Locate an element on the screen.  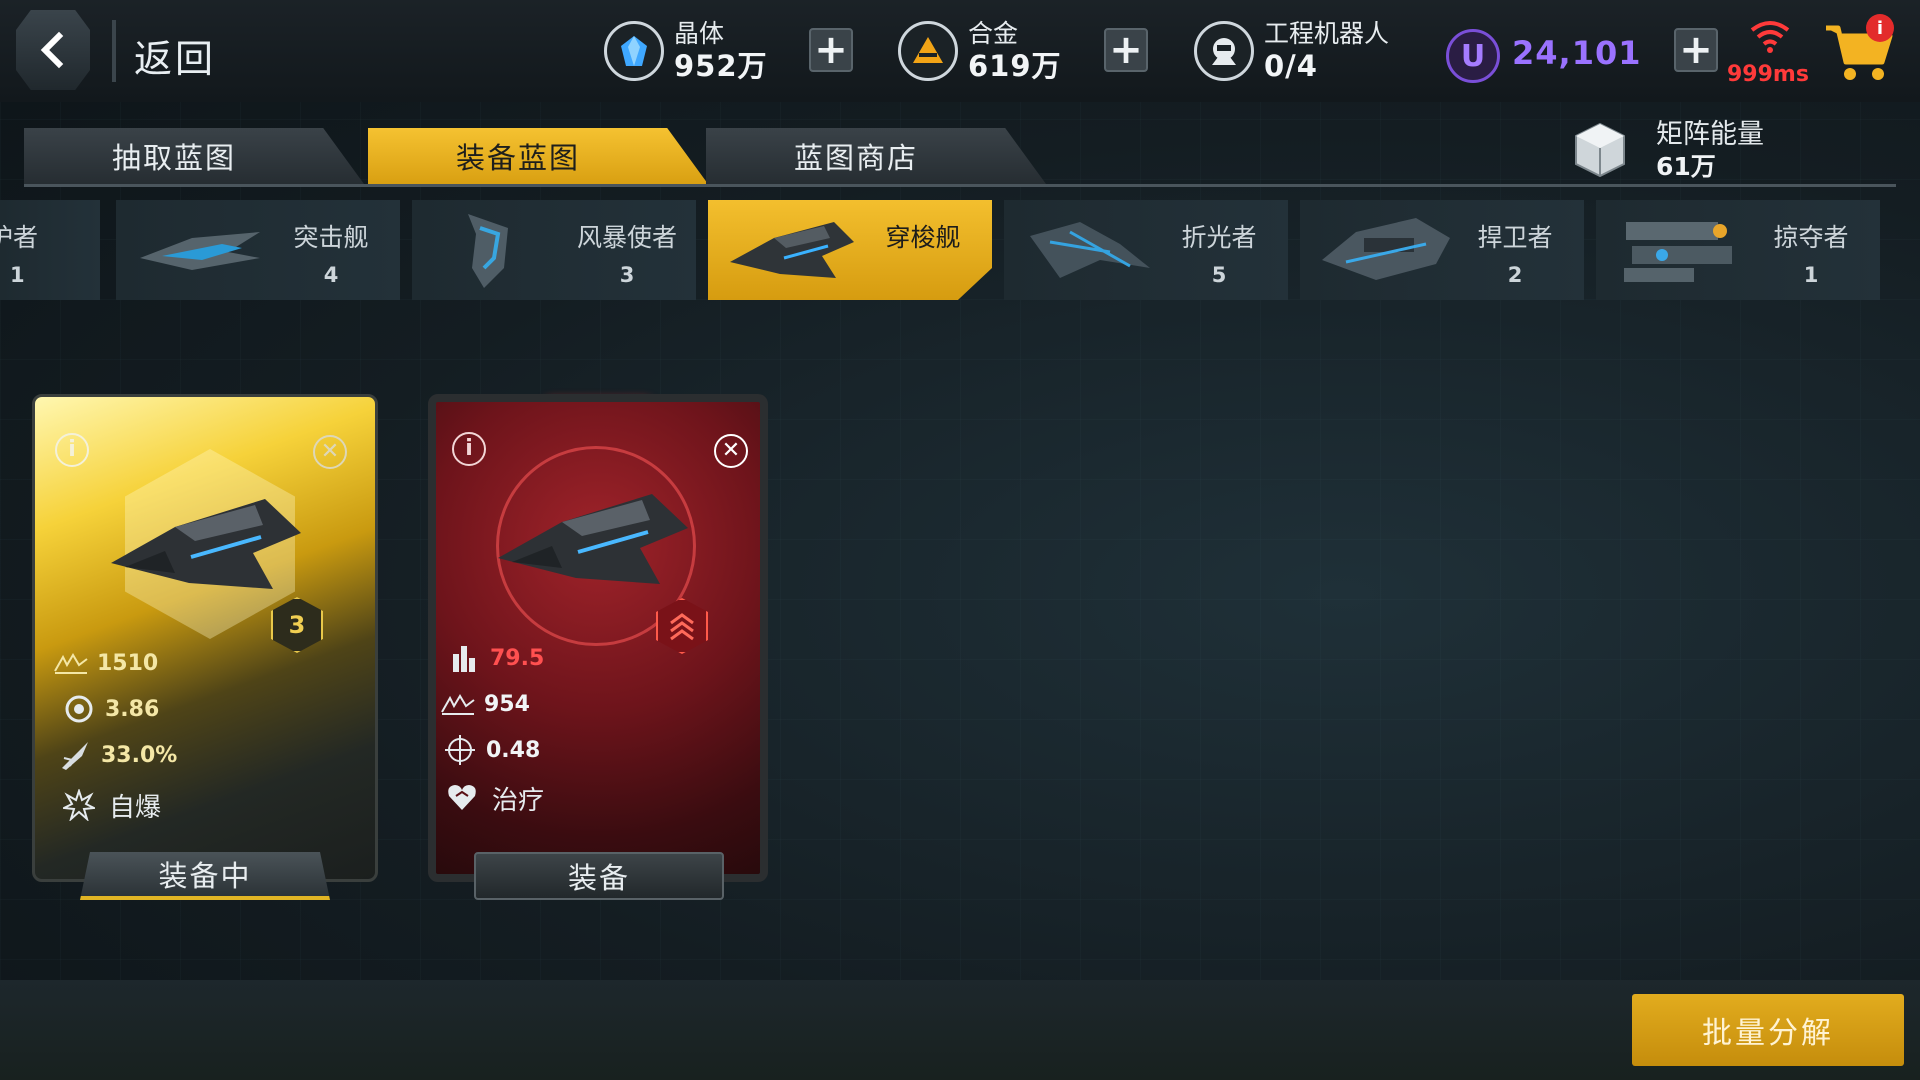
damage-icon is located at coordinates (464, 658).